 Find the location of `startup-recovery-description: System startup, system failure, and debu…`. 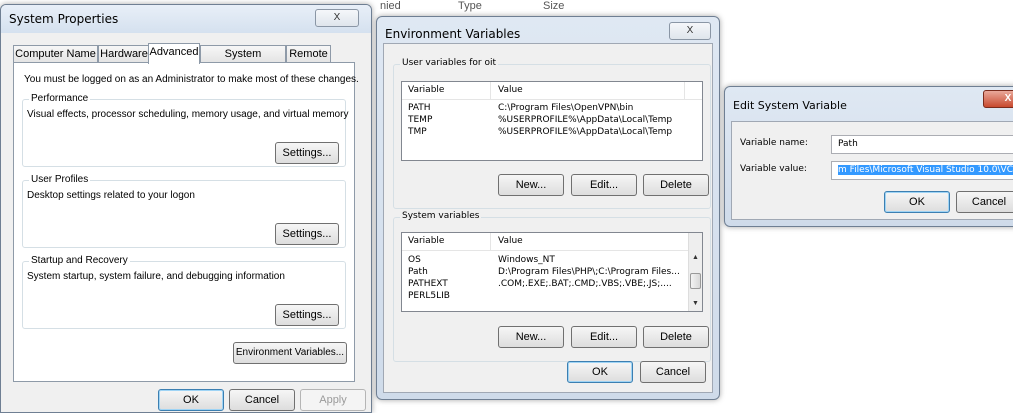

startup-recovery-description: System startup, system failure, and debu… is located at coordinates (156, 276).